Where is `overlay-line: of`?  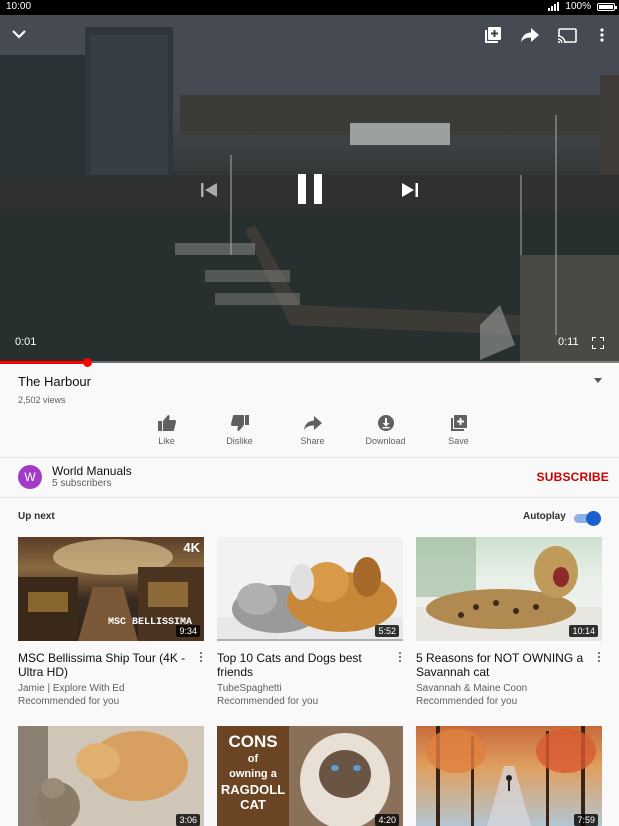 overlay-line: of is located at coordinates (253, 759).